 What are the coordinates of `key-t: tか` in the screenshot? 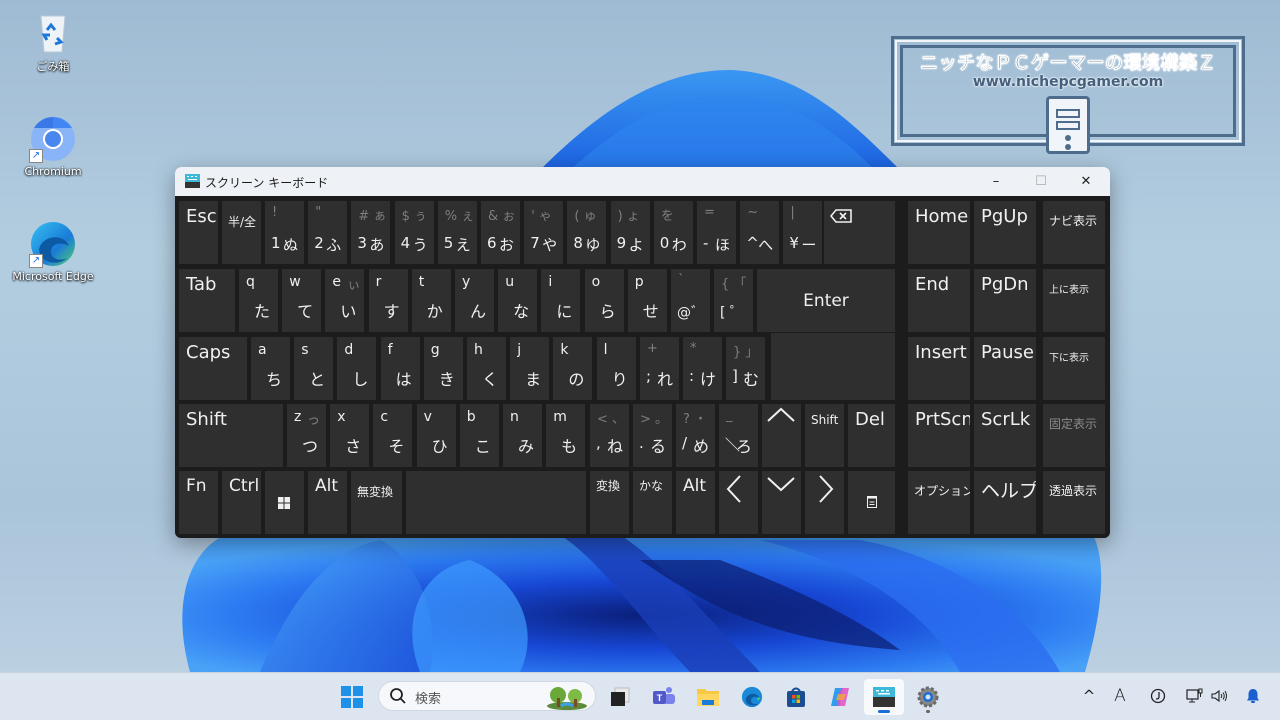 It's located at (431, 300).